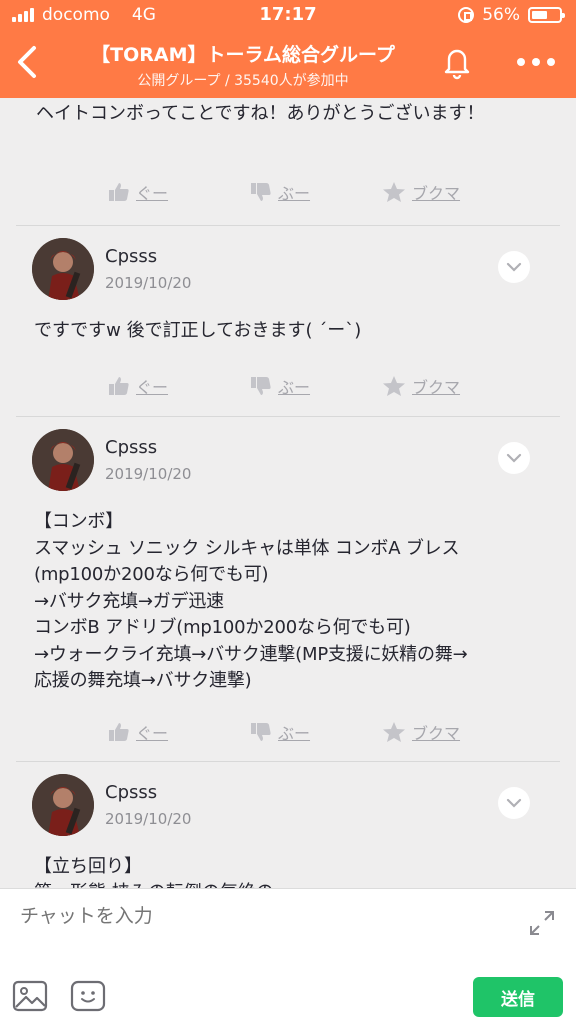 The image size is (576, 1024). What do you see at coordinates (247, 548) in the screenshot?
I see `message-line: スマッシュ ソニック シルキャは単体 コンボA ブレス` at bounding box center [247, 548].